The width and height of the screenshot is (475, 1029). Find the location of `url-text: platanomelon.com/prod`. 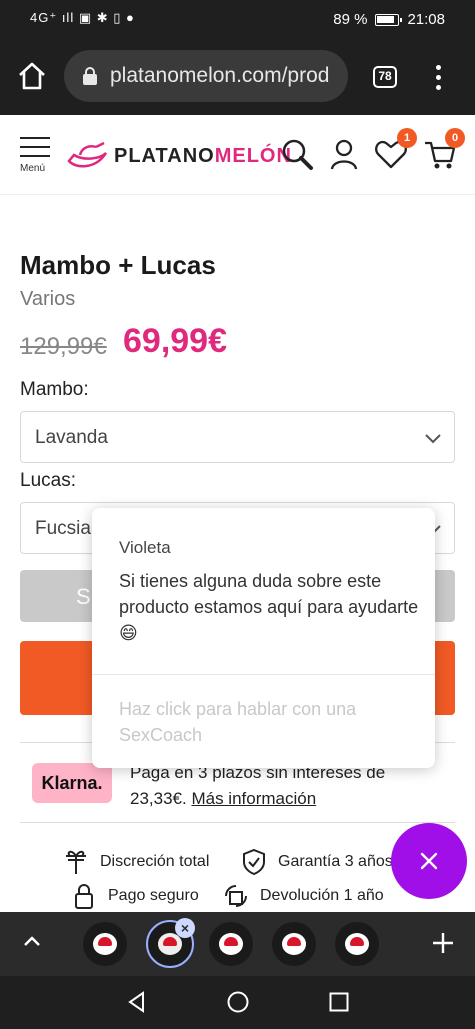

url-text: platanomelon.com/prod is located at coordinates (220, 75).